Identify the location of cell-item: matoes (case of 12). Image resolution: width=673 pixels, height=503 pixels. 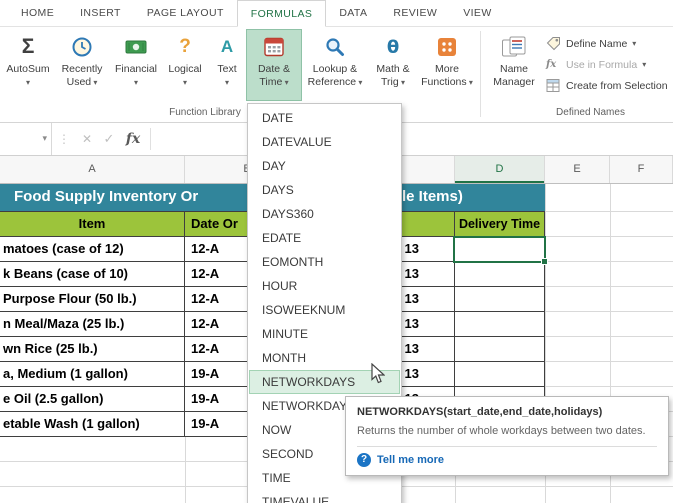
(92, 249).